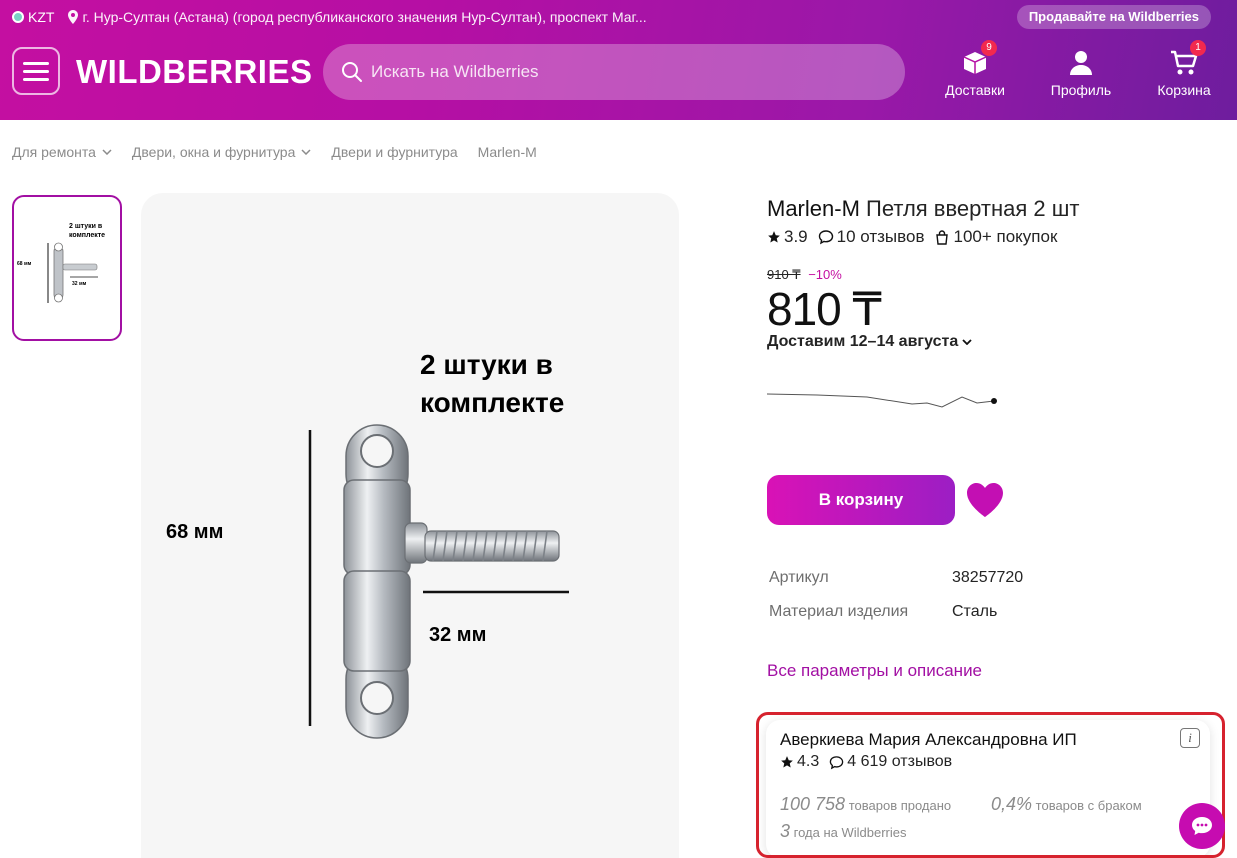 Image resolution: width=1237 pixels, height=858 pixels. What do you see at coordinates (1184, 69) in the screenshot?
I see `nav-cart: 1 Корзина` at bounding box center [1184, 69].